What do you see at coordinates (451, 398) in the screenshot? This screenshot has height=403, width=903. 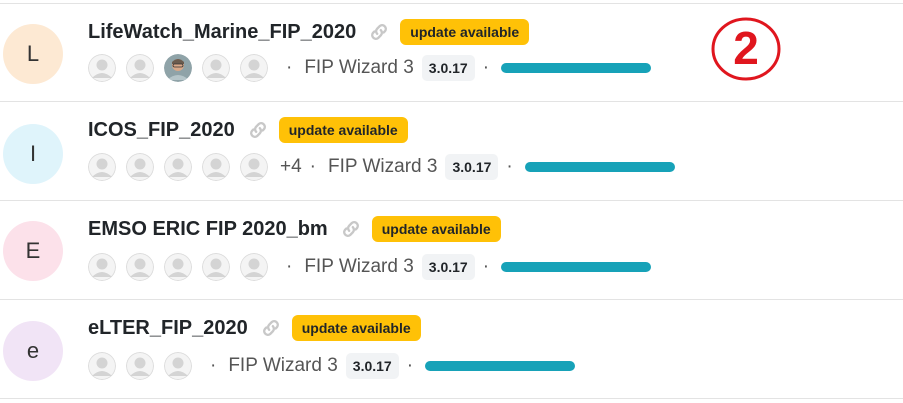 I see `divider` at bounding box center [451, 398].